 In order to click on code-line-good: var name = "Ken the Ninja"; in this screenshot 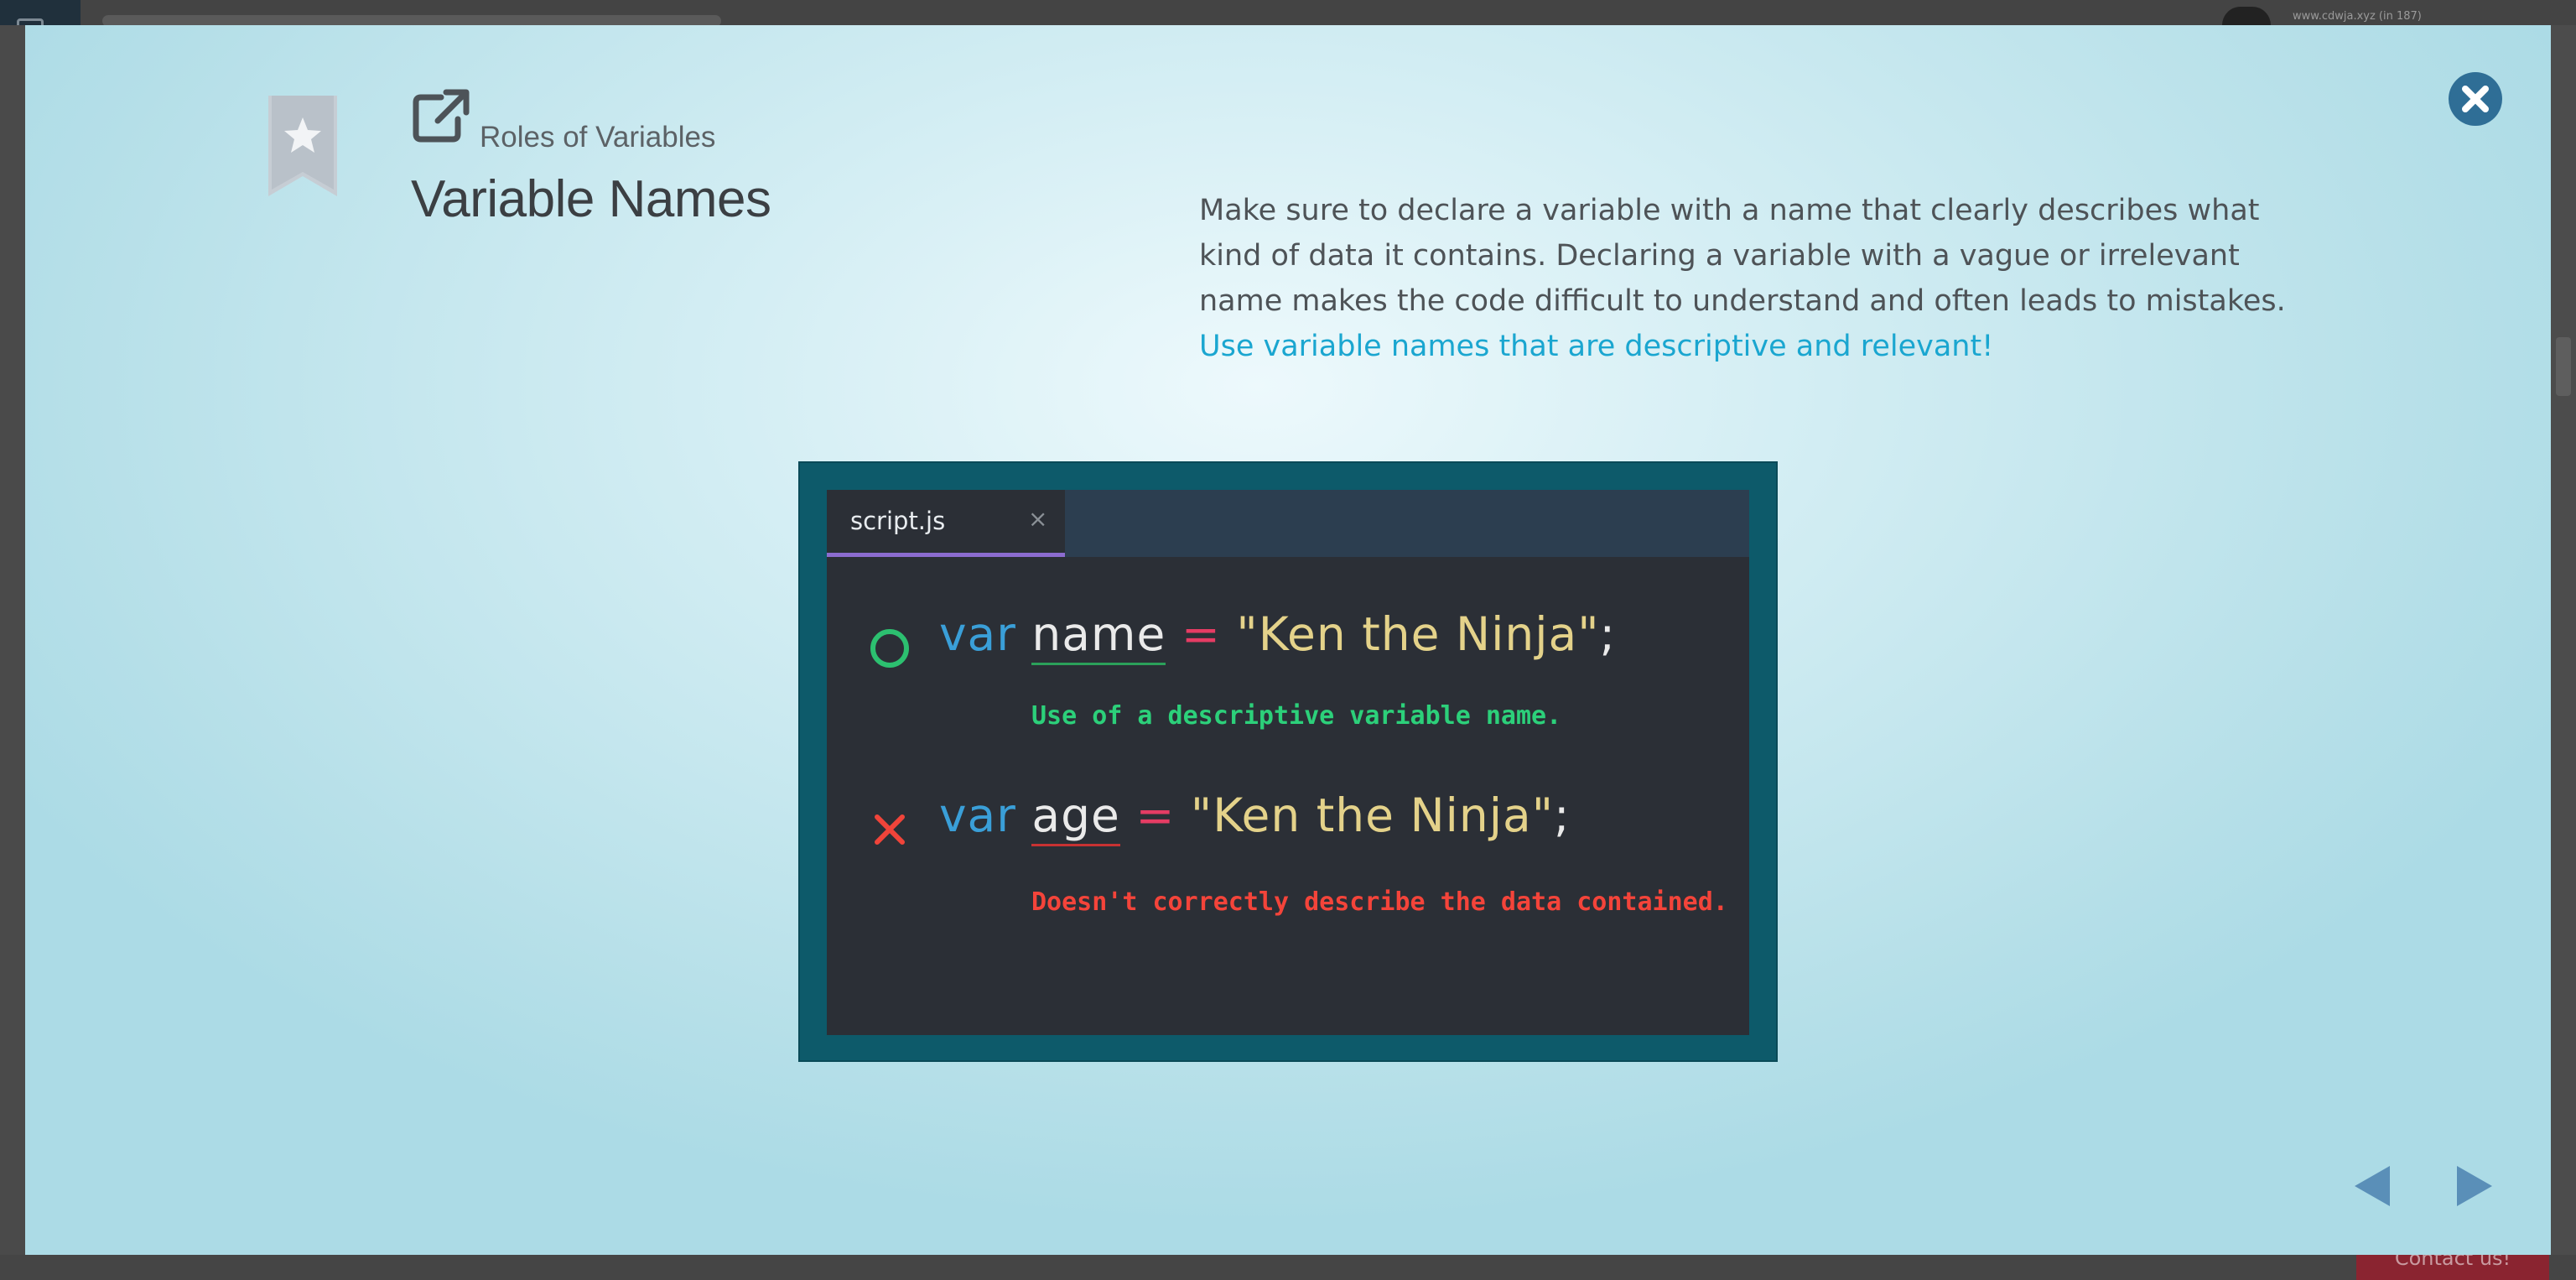, I will do `click(1278, 636)`.